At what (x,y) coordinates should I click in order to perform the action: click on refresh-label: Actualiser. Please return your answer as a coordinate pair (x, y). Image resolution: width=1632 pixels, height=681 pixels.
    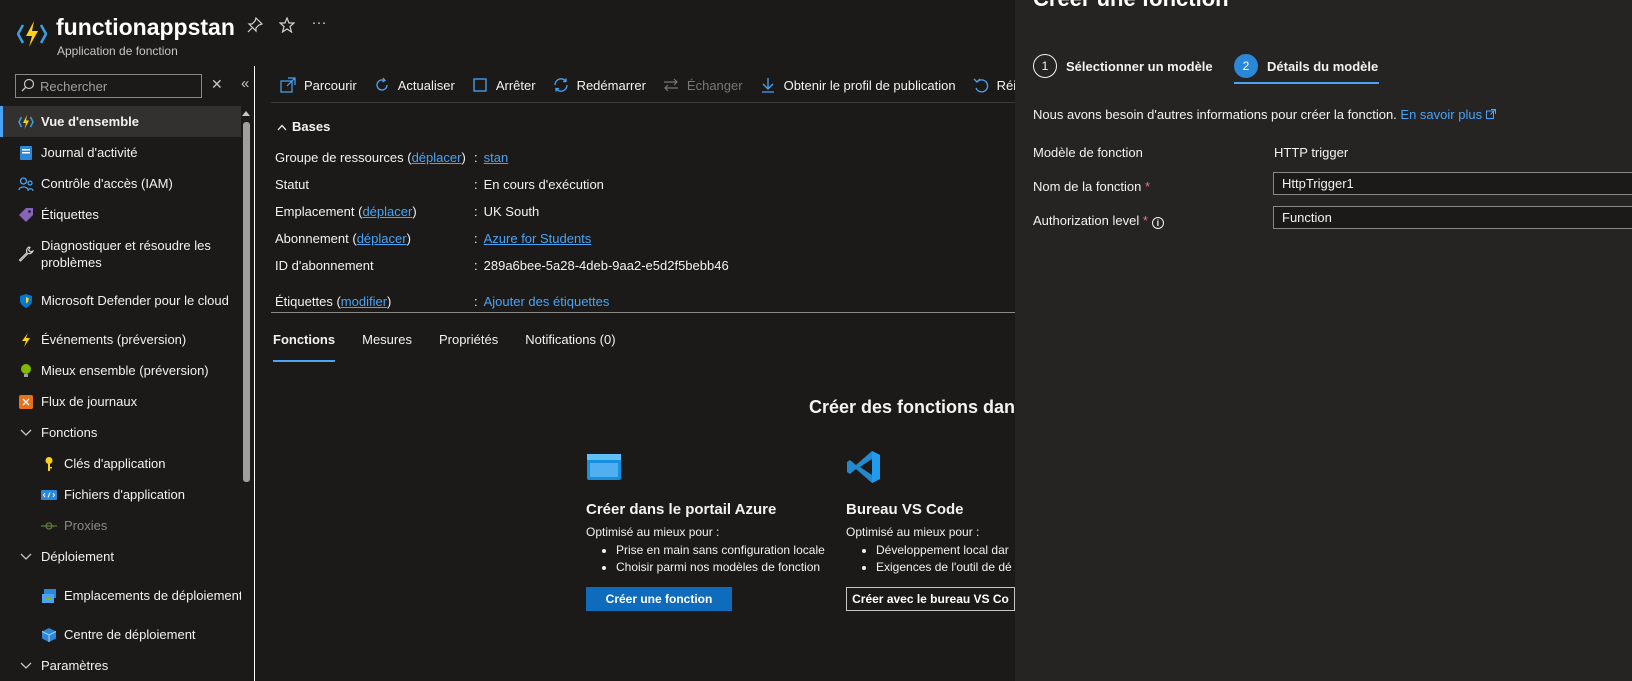
    Looking at the image, I should click on (426, 85).